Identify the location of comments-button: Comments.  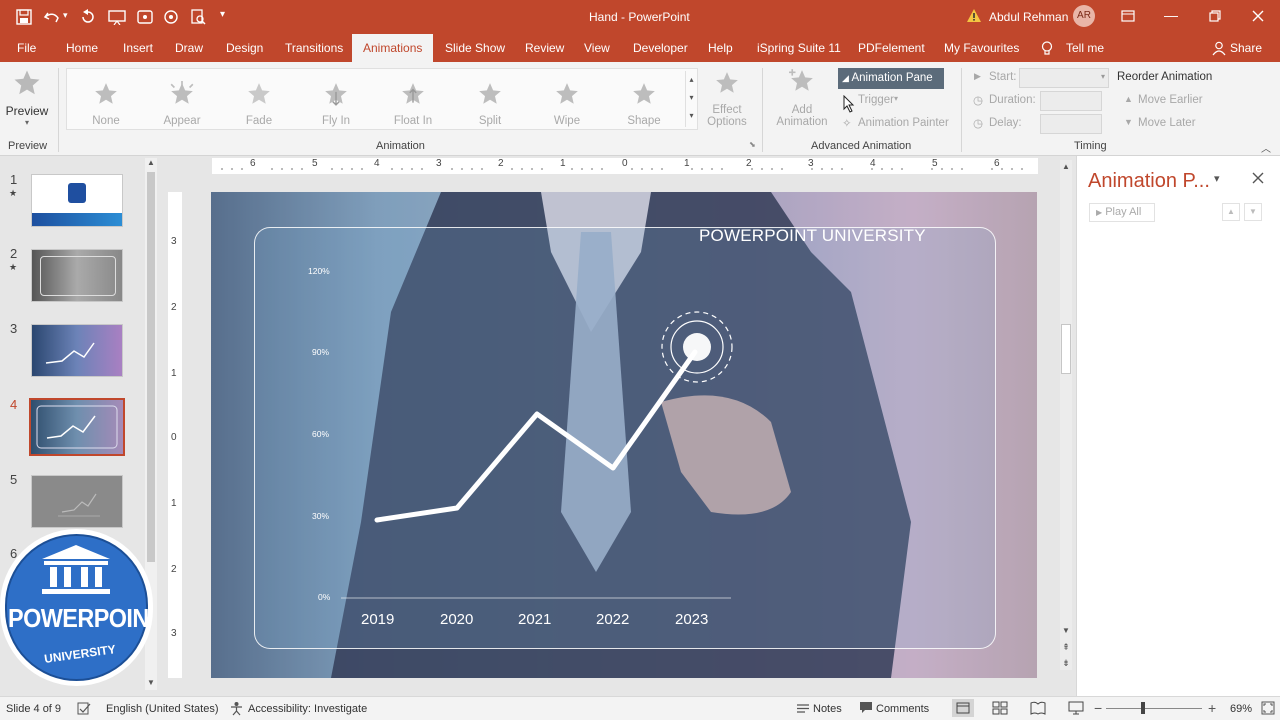
(902, 709).